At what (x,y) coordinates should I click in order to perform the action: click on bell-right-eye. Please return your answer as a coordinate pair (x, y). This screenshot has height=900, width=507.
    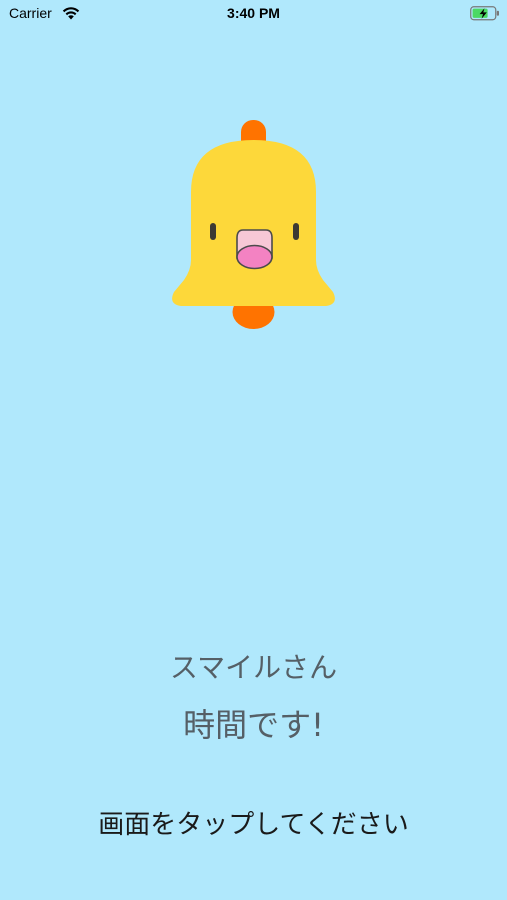
    Looking at the image, I should click on (296, 231).